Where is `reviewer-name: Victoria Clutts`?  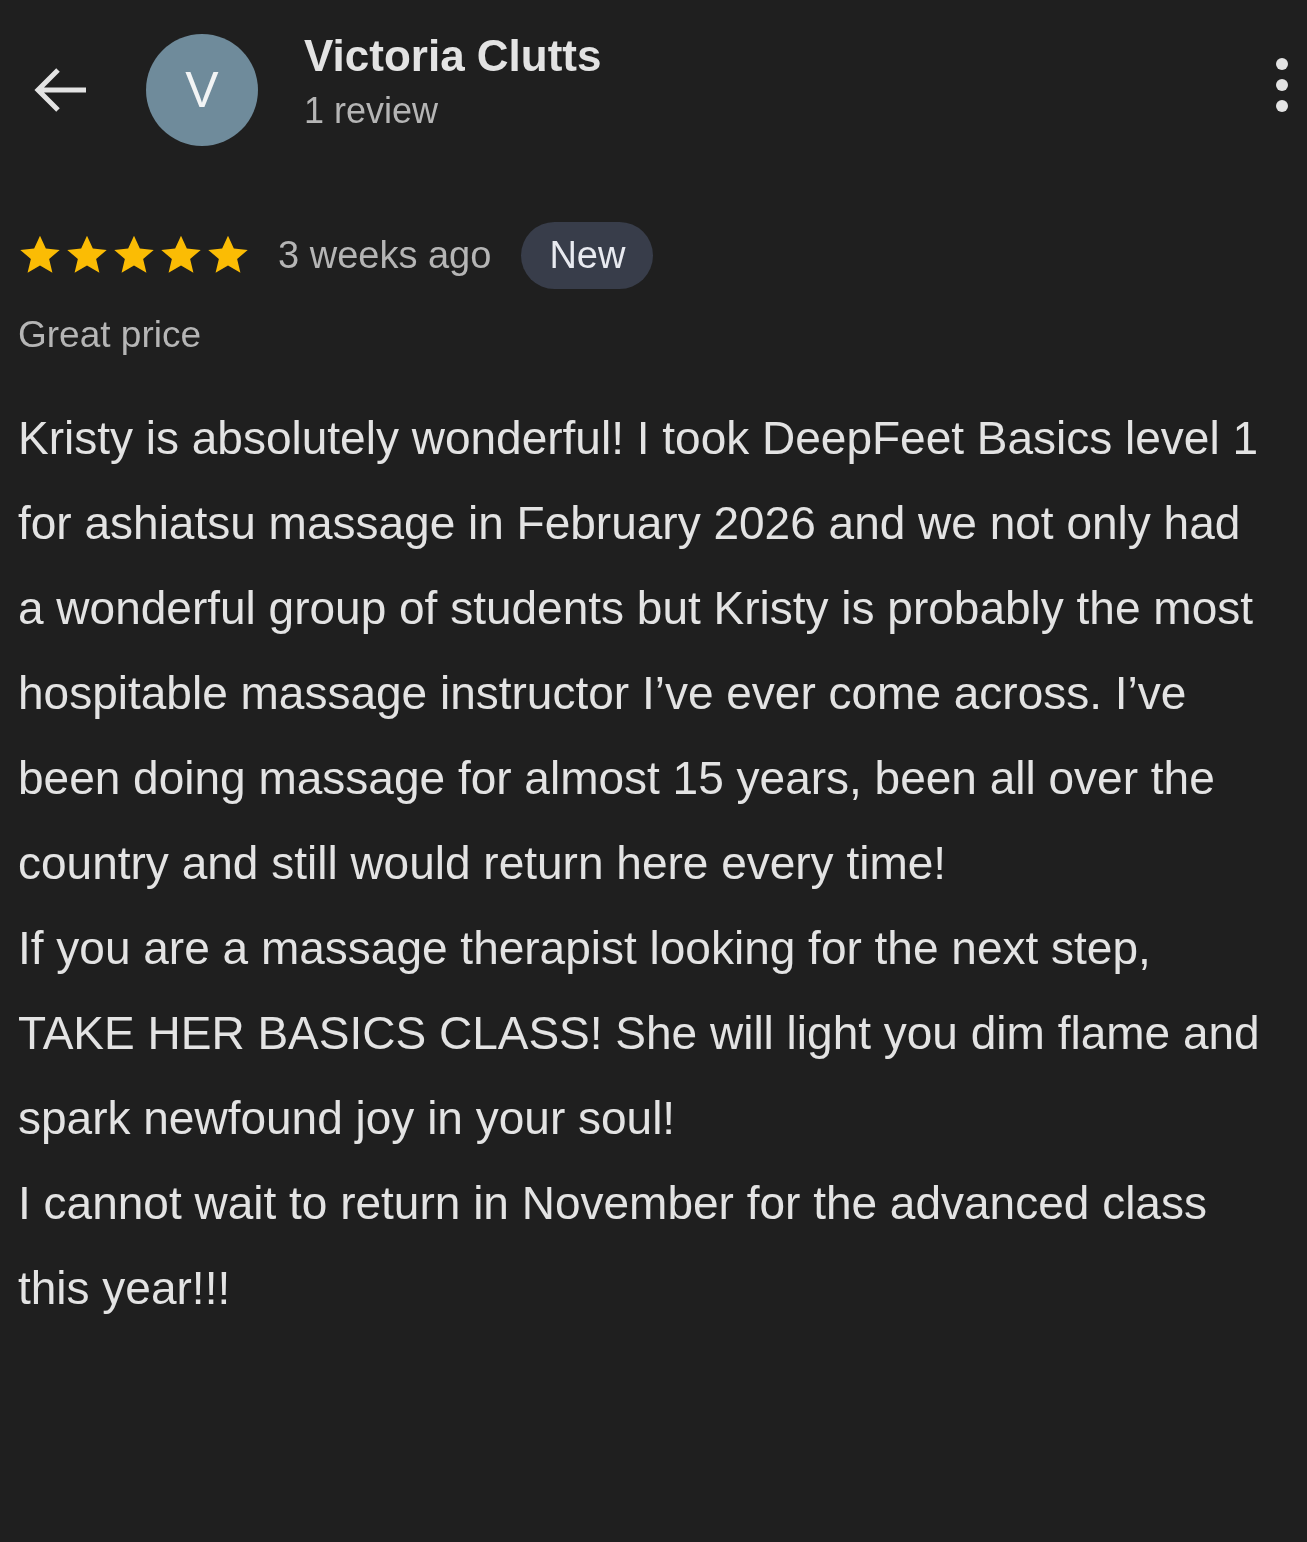
reviewer-name: Victoria Clutts is located at coordinates (453, 56).